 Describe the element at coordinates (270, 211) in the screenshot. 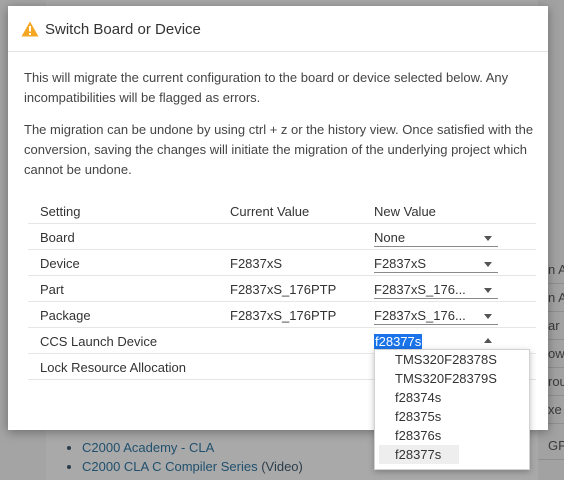

I see `header-current-value: Current Value` at that location.